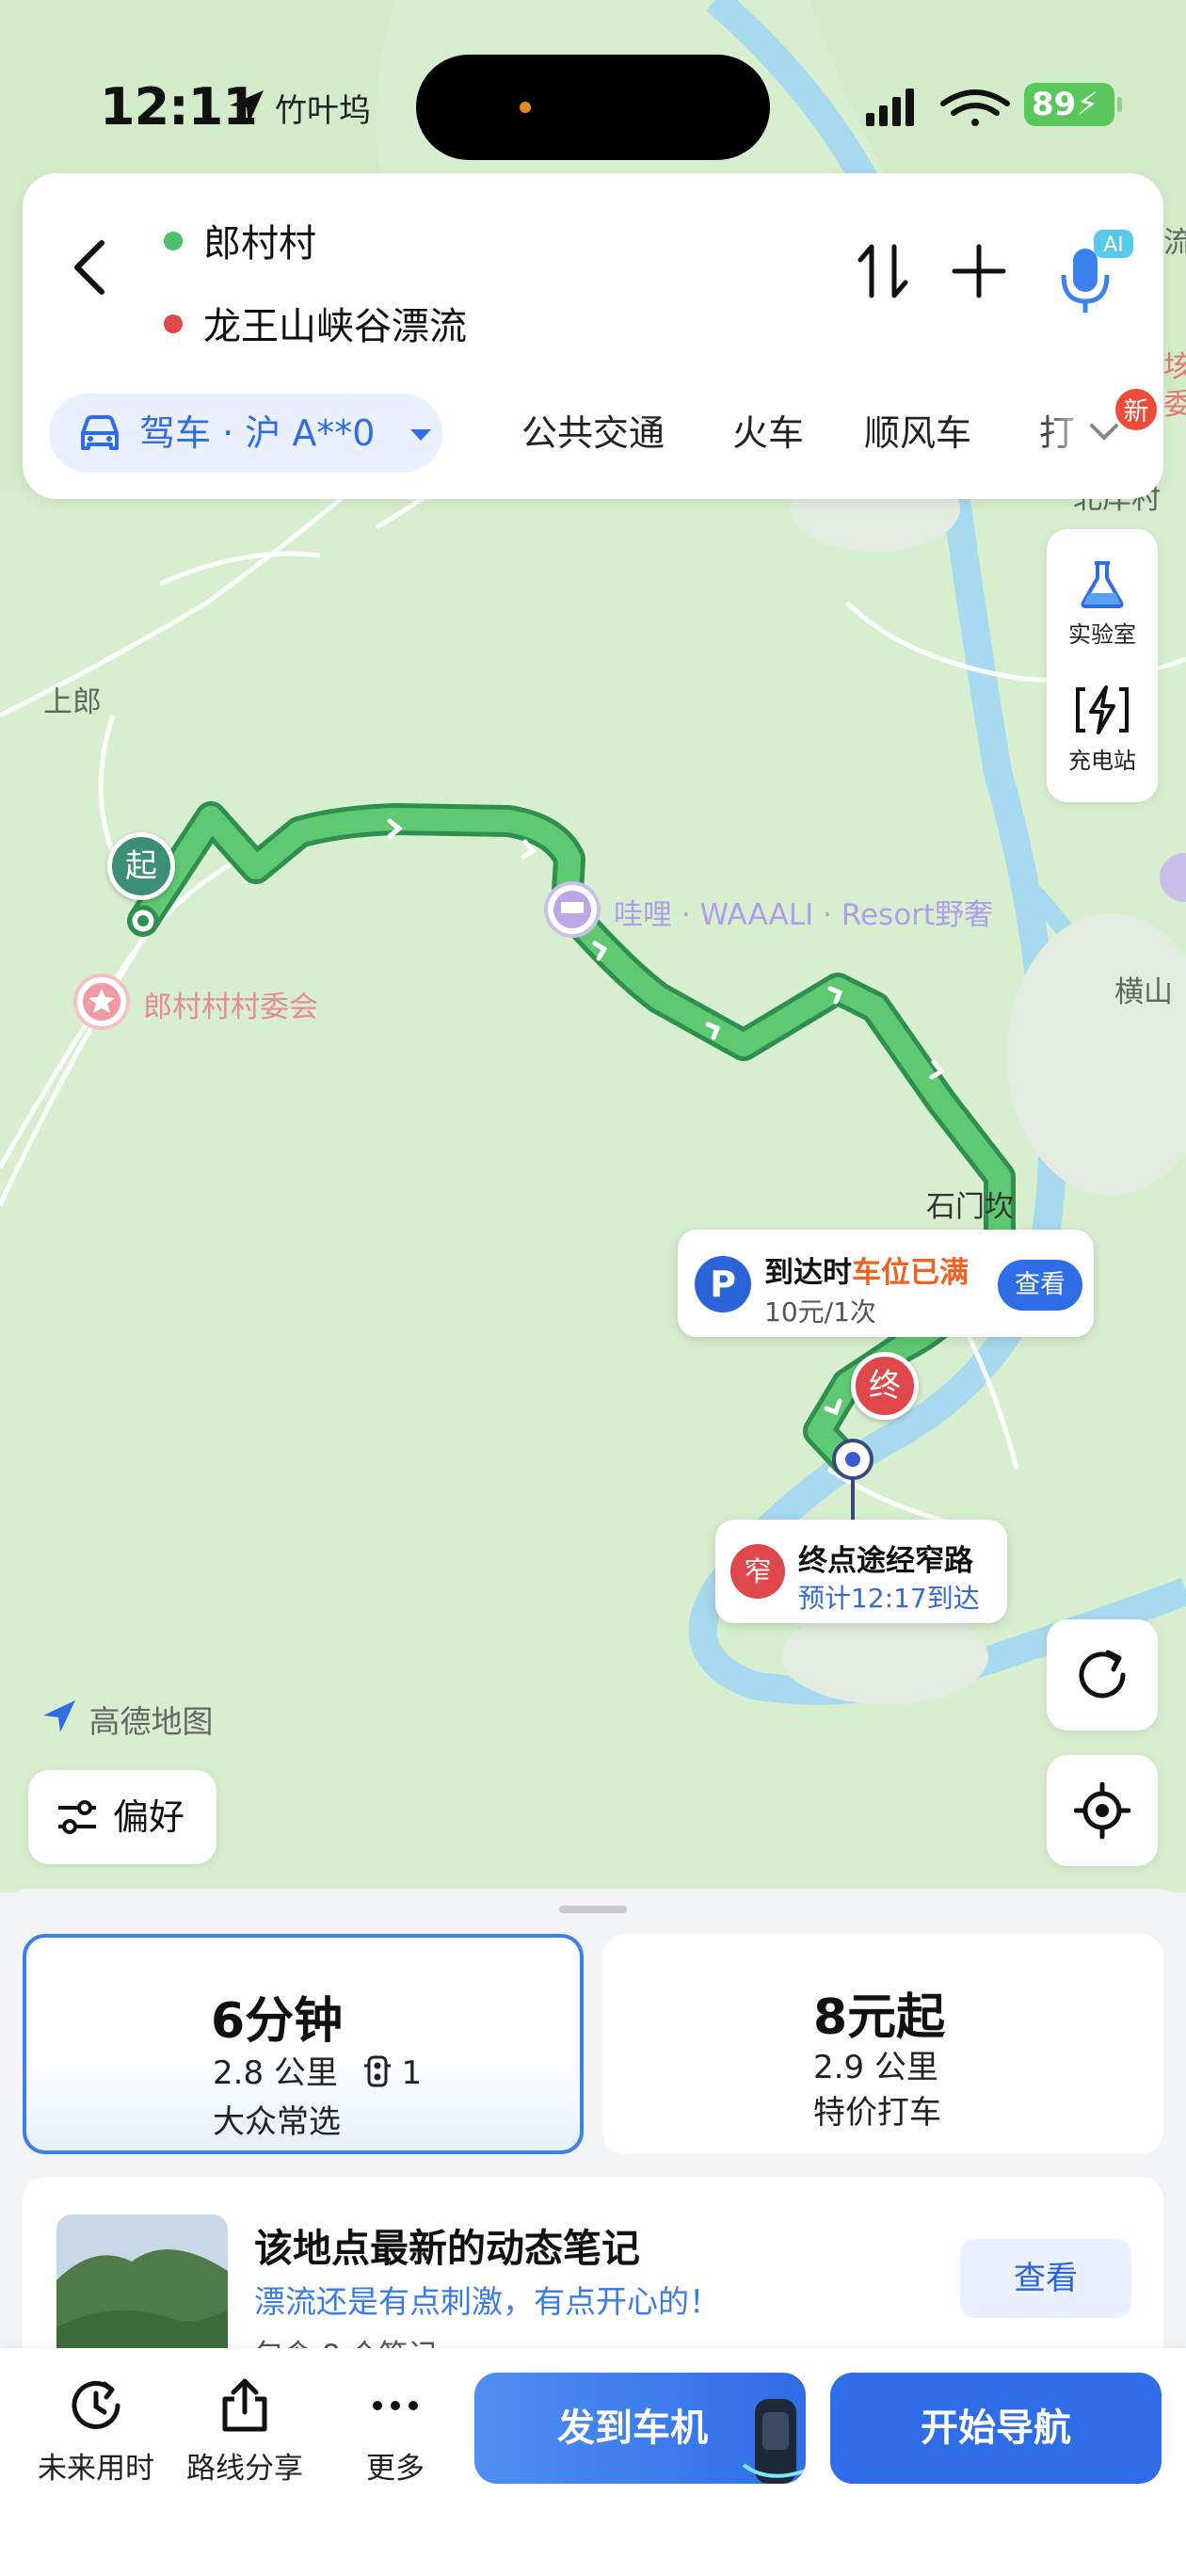 This screenshot has width=1186, height=2576. I want to click on narrow-road-eta: 预计12:17到达, so click(889, 1598).